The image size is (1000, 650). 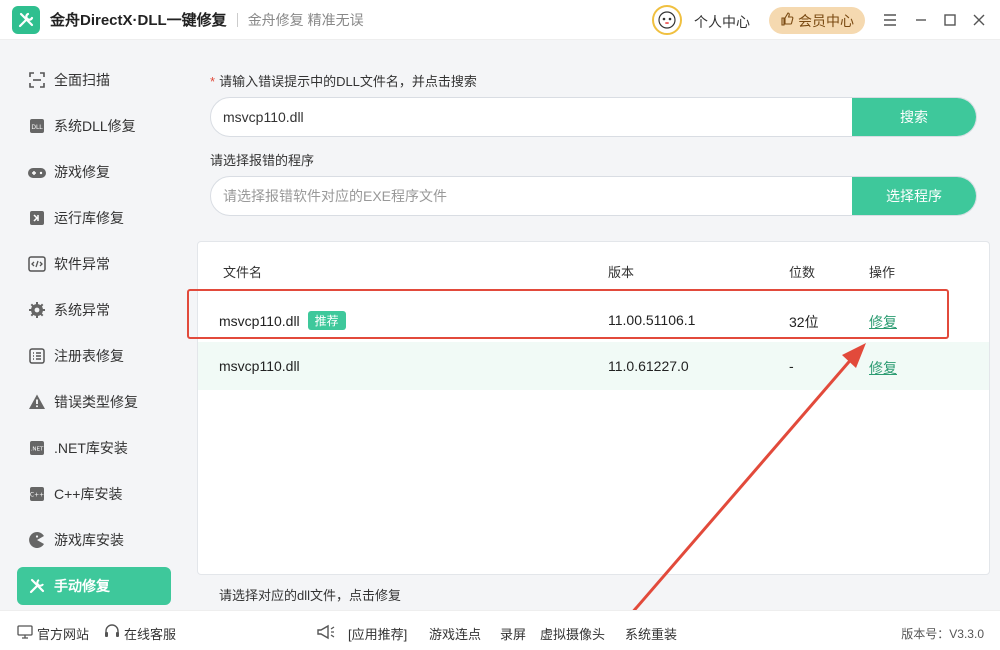 What do you see at coordinates (513, 633) in the screenshot?
I see `footer-link-screen-record: 录屏` at bounding box center [513, 633].